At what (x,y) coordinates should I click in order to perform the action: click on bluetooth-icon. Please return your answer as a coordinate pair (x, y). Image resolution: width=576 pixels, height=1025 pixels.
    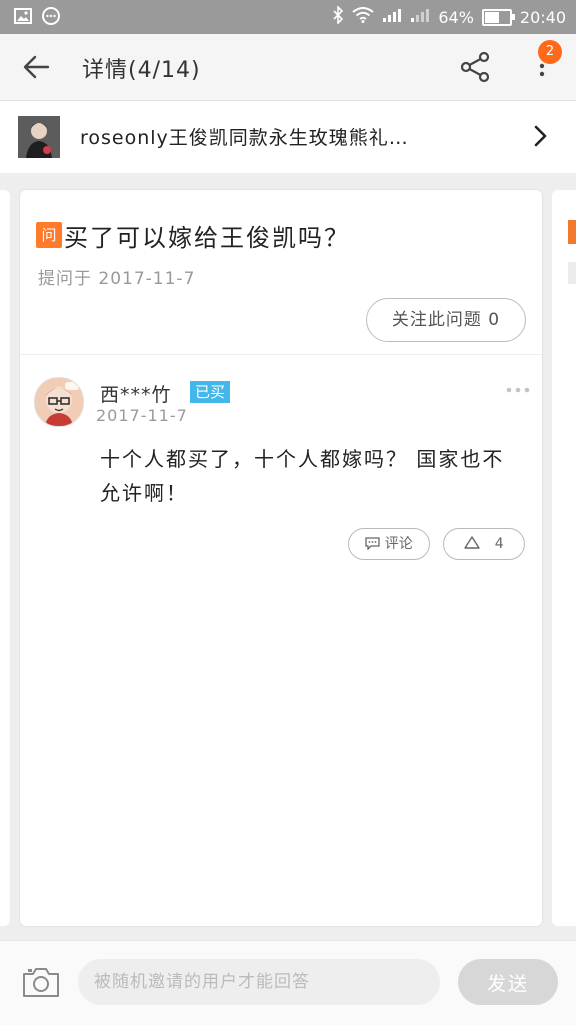
    Looking at the image, I should click on (338, 16).